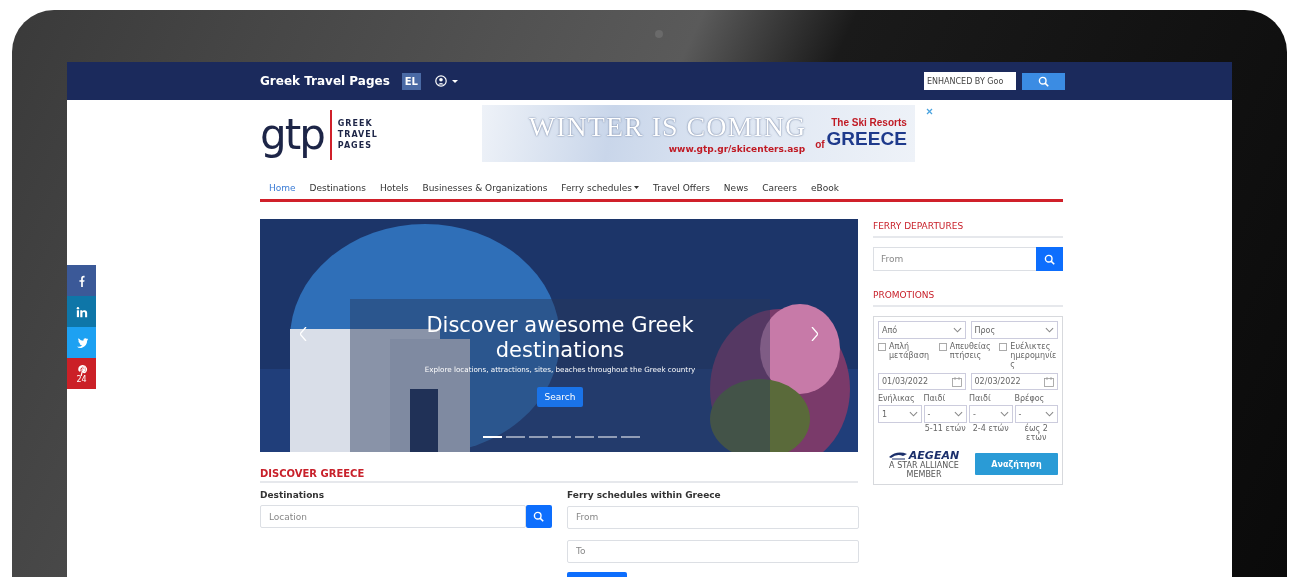 The width and height of the screenshot is (1297, 577). I want to click on nav-link: Ferry schedules, so click(600, 187).